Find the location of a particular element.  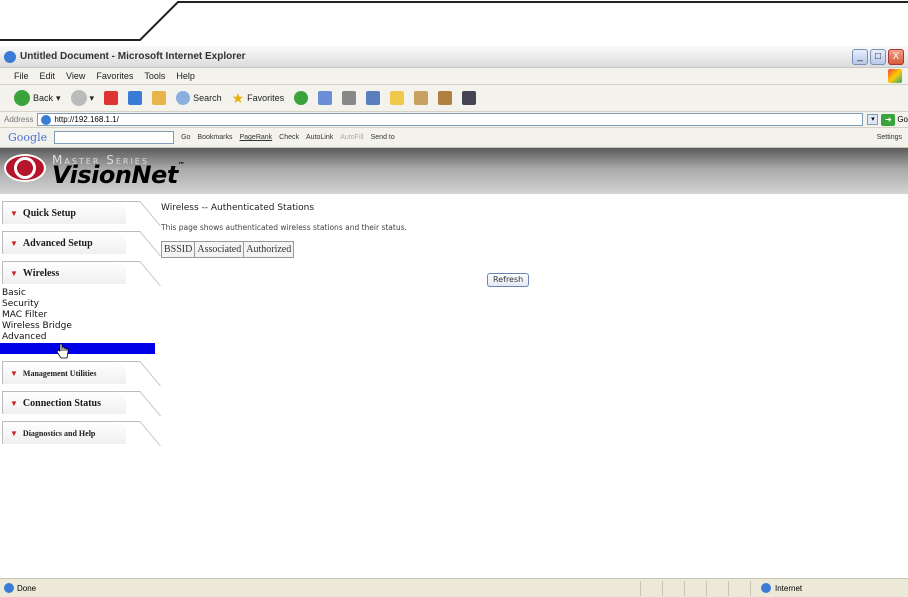

globe-icon is located at coordinates (766, 588).